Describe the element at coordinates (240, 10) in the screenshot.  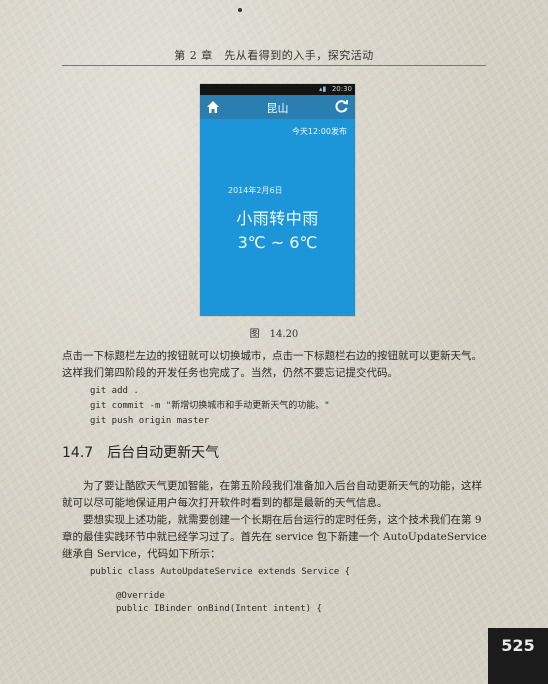
I see `scan-mark` at that location.